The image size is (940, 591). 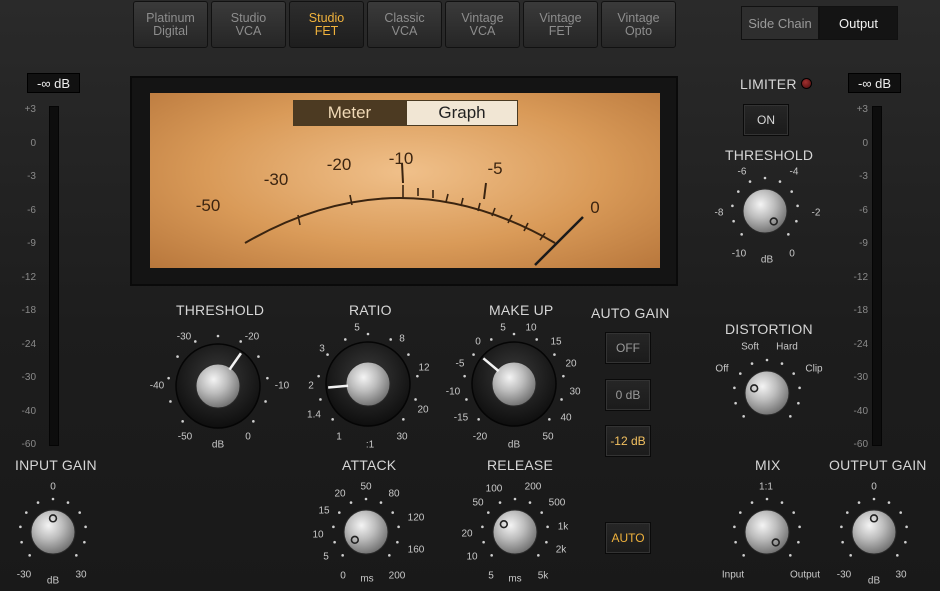 What do you see at coordinates (628, 538) in the screenshot?
I see `auto-release-button: AUTO` at bounding box center [628, 538].